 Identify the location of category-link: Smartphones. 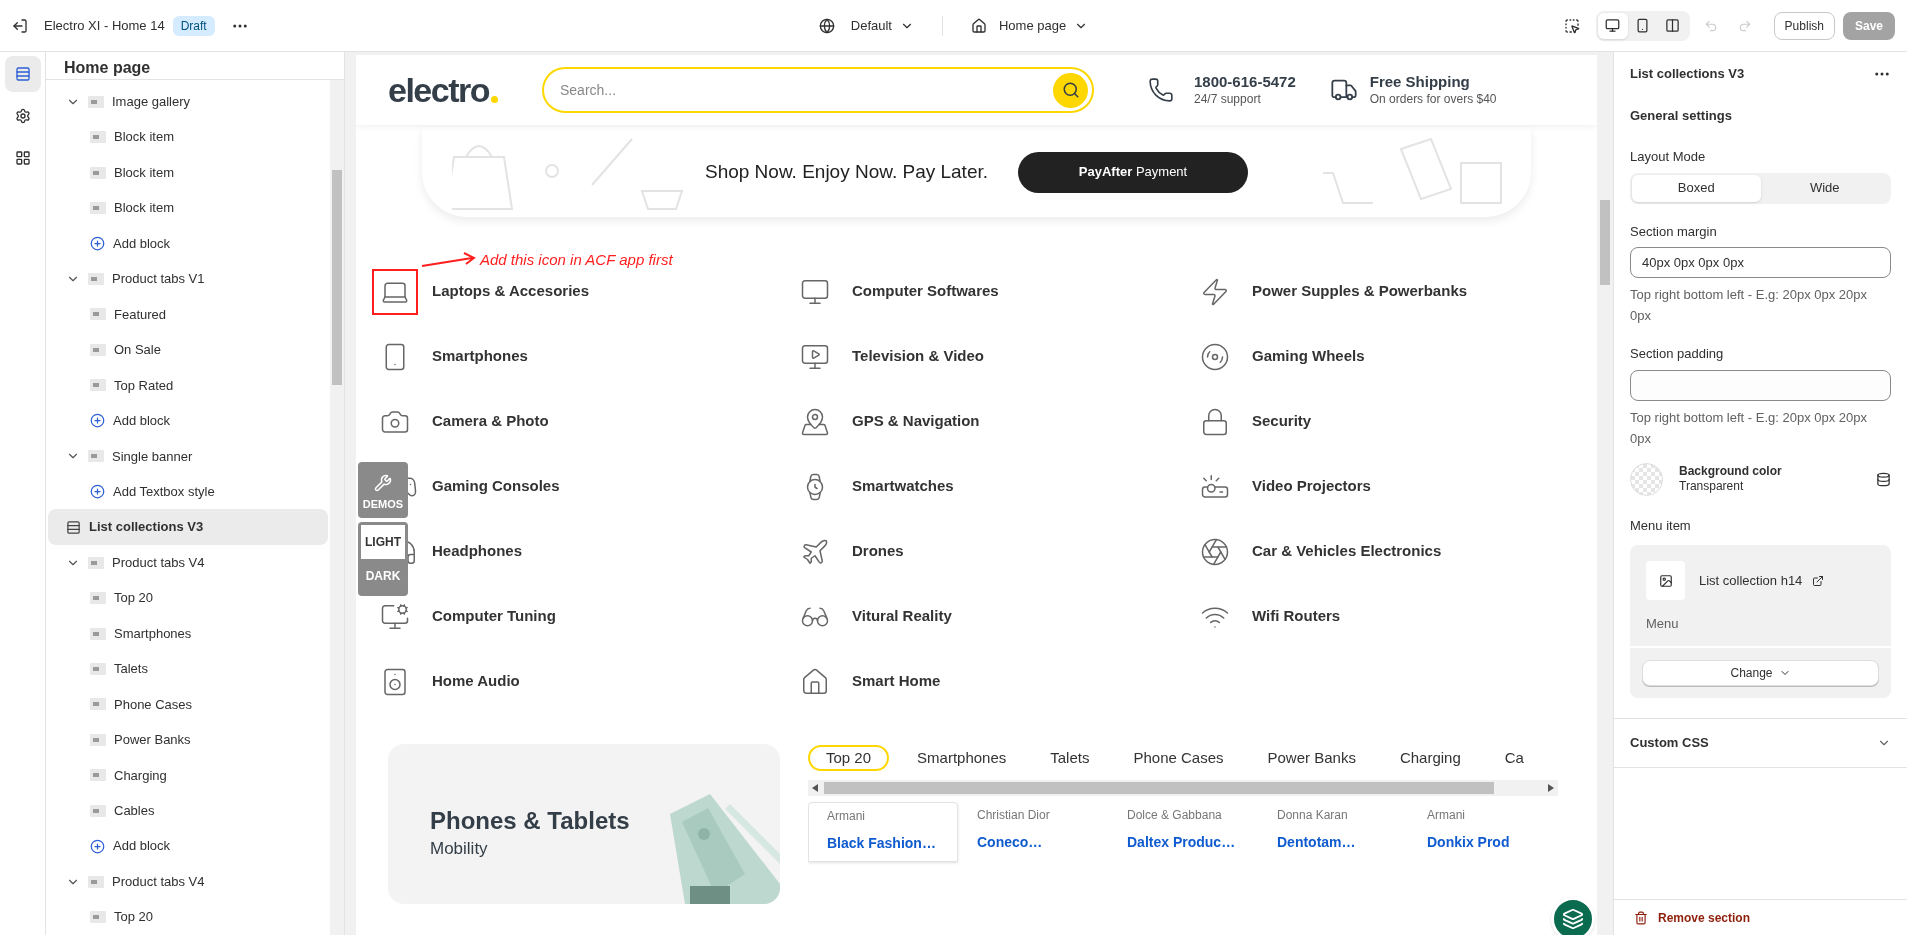
(480, 356).